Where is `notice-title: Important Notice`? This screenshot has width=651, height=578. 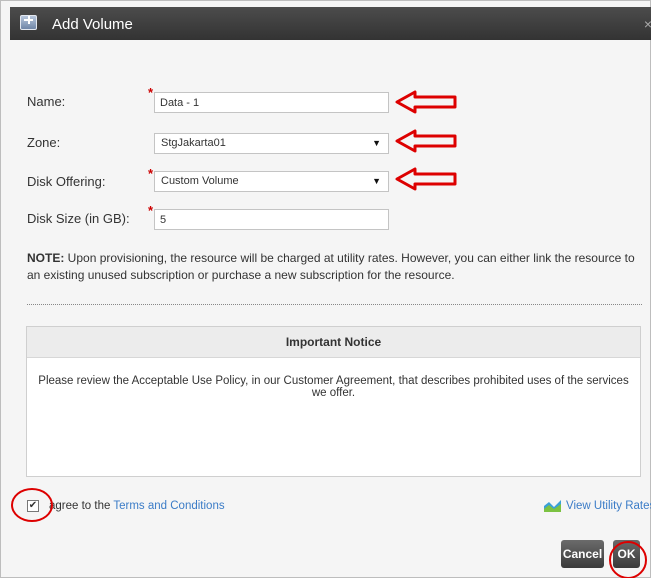 notice-title: Important Notice is located at coordinates (333, 342).